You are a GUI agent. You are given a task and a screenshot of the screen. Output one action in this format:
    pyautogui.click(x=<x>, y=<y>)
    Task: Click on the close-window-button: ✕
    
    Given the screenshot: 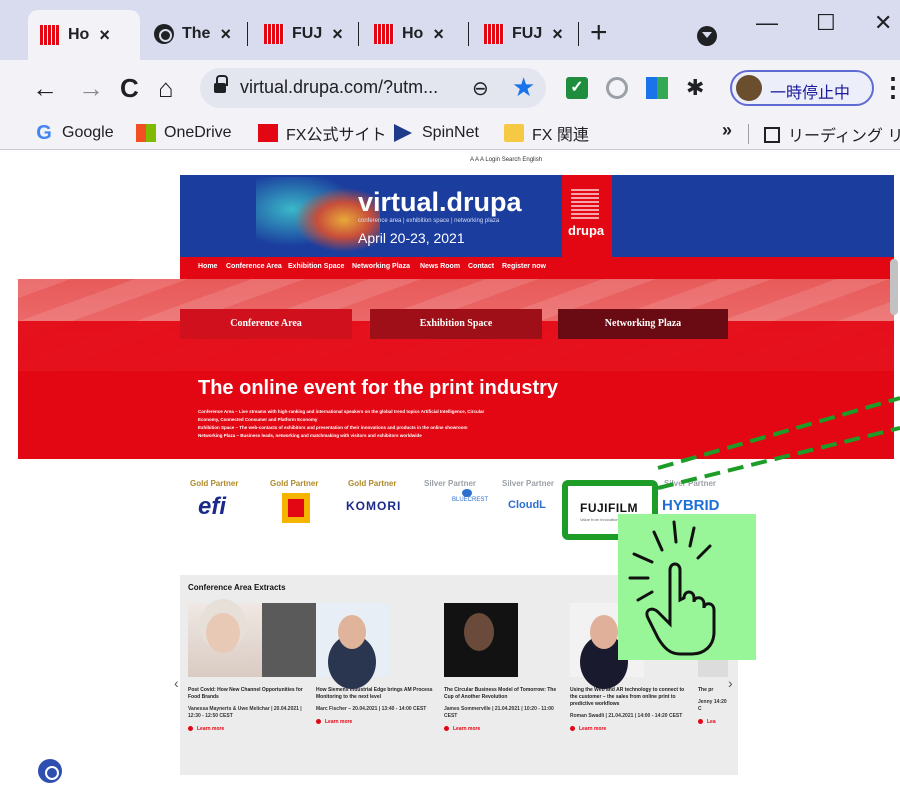 What is the action you would take?
    pyautogui.click(x=883, y=23)
    